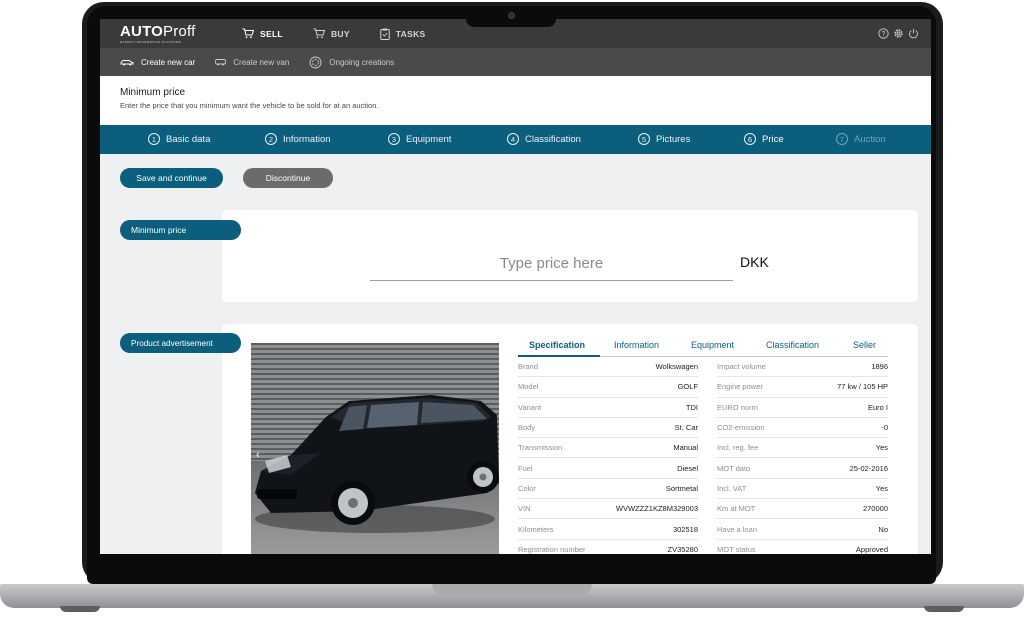 This screenshot has width=1024, height=624. What do you see at coordinates (686, 428) in the screenshot?
I see `spec-value: St. Car` at bounding box center [686, 428].